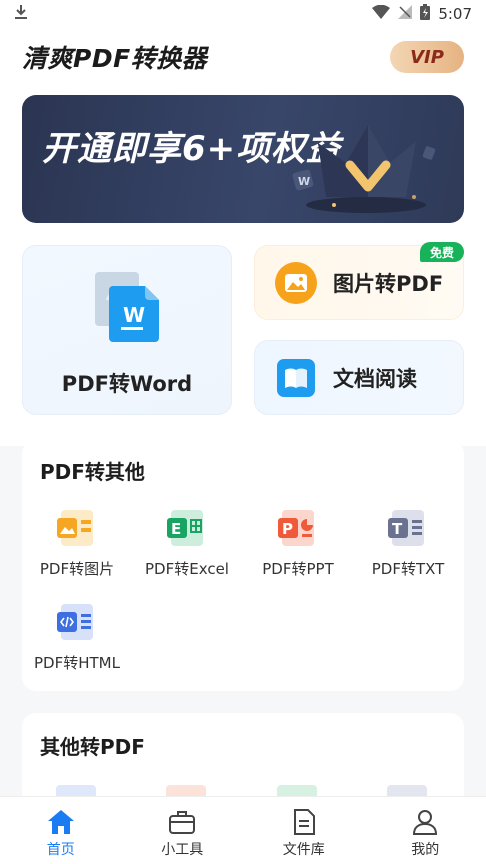 This screenshot has height=864, width=486. What do you see at coordinates (388, 283) in the screenshot?
I see `image-to-pdf-label: 图片转PDF` at bounding box center [388, 283].